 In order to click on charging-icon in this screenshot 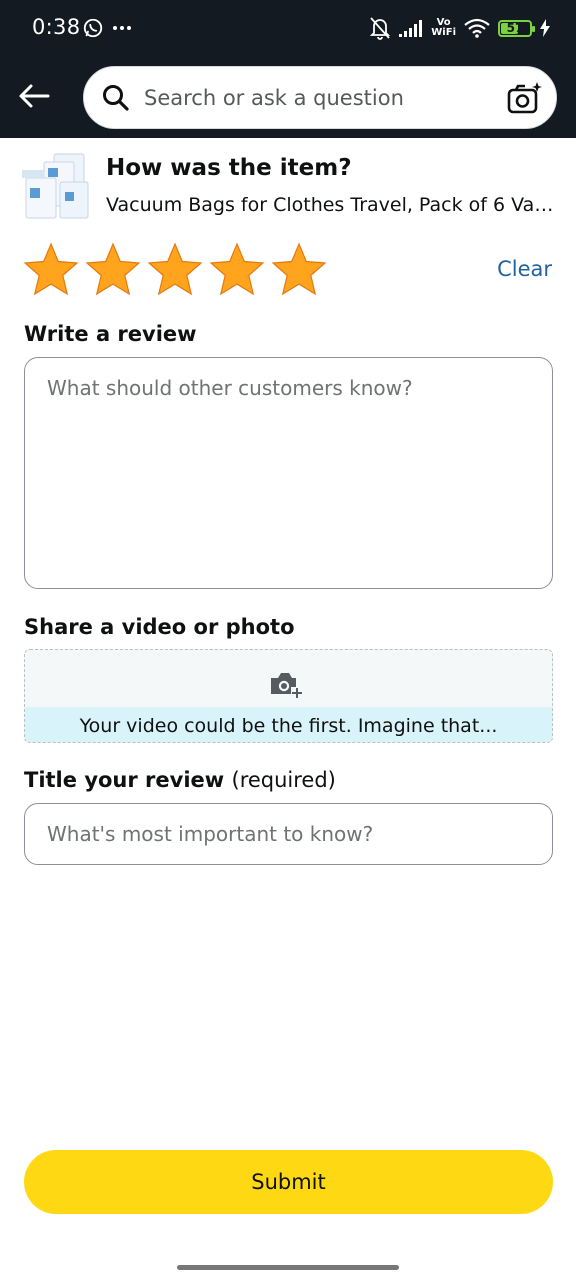, I will do `click(545, 28)`.